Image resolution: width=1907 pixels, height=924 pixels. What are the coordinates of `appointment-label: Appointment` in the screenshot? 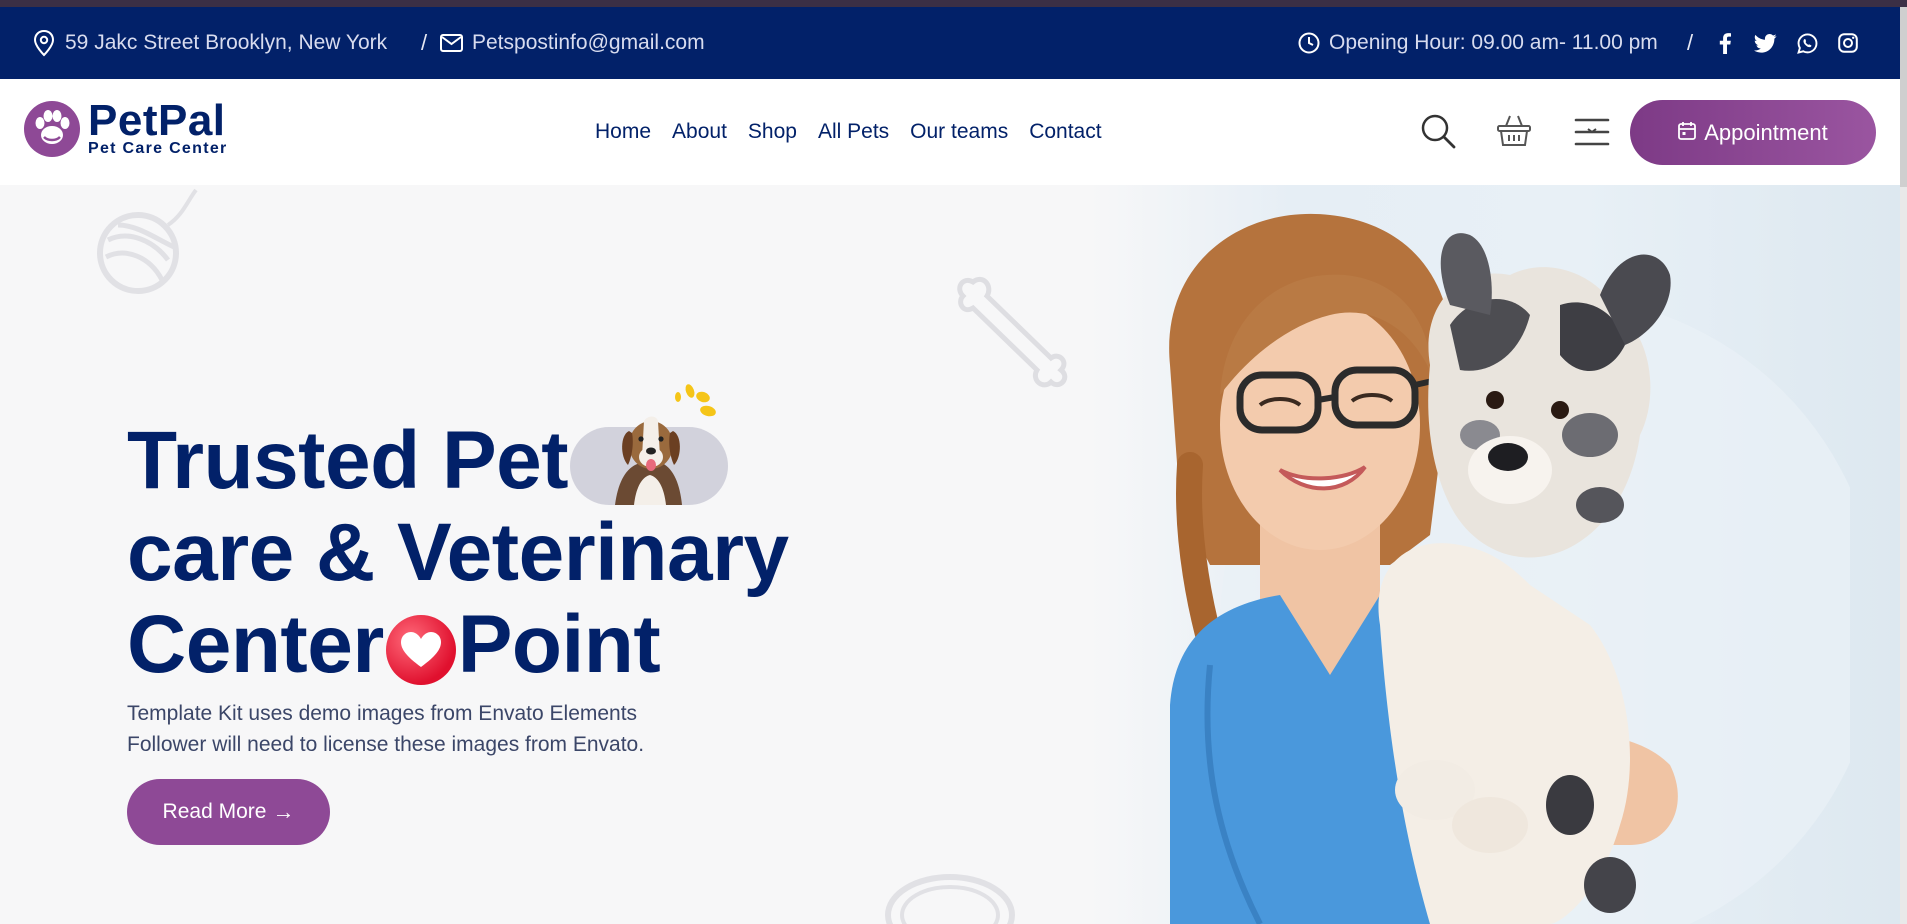 It's located at (1766, 132).